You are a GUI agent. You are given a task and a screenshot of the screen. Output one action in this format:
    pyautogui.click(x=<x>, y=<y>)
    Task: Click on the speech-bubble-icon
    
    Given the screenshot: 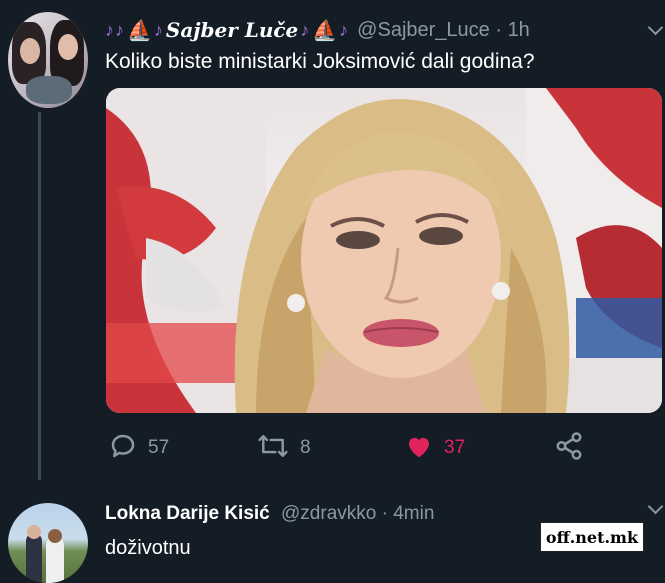 What is the action you would take?
    pyautogui.click(x=123, y=448)
    